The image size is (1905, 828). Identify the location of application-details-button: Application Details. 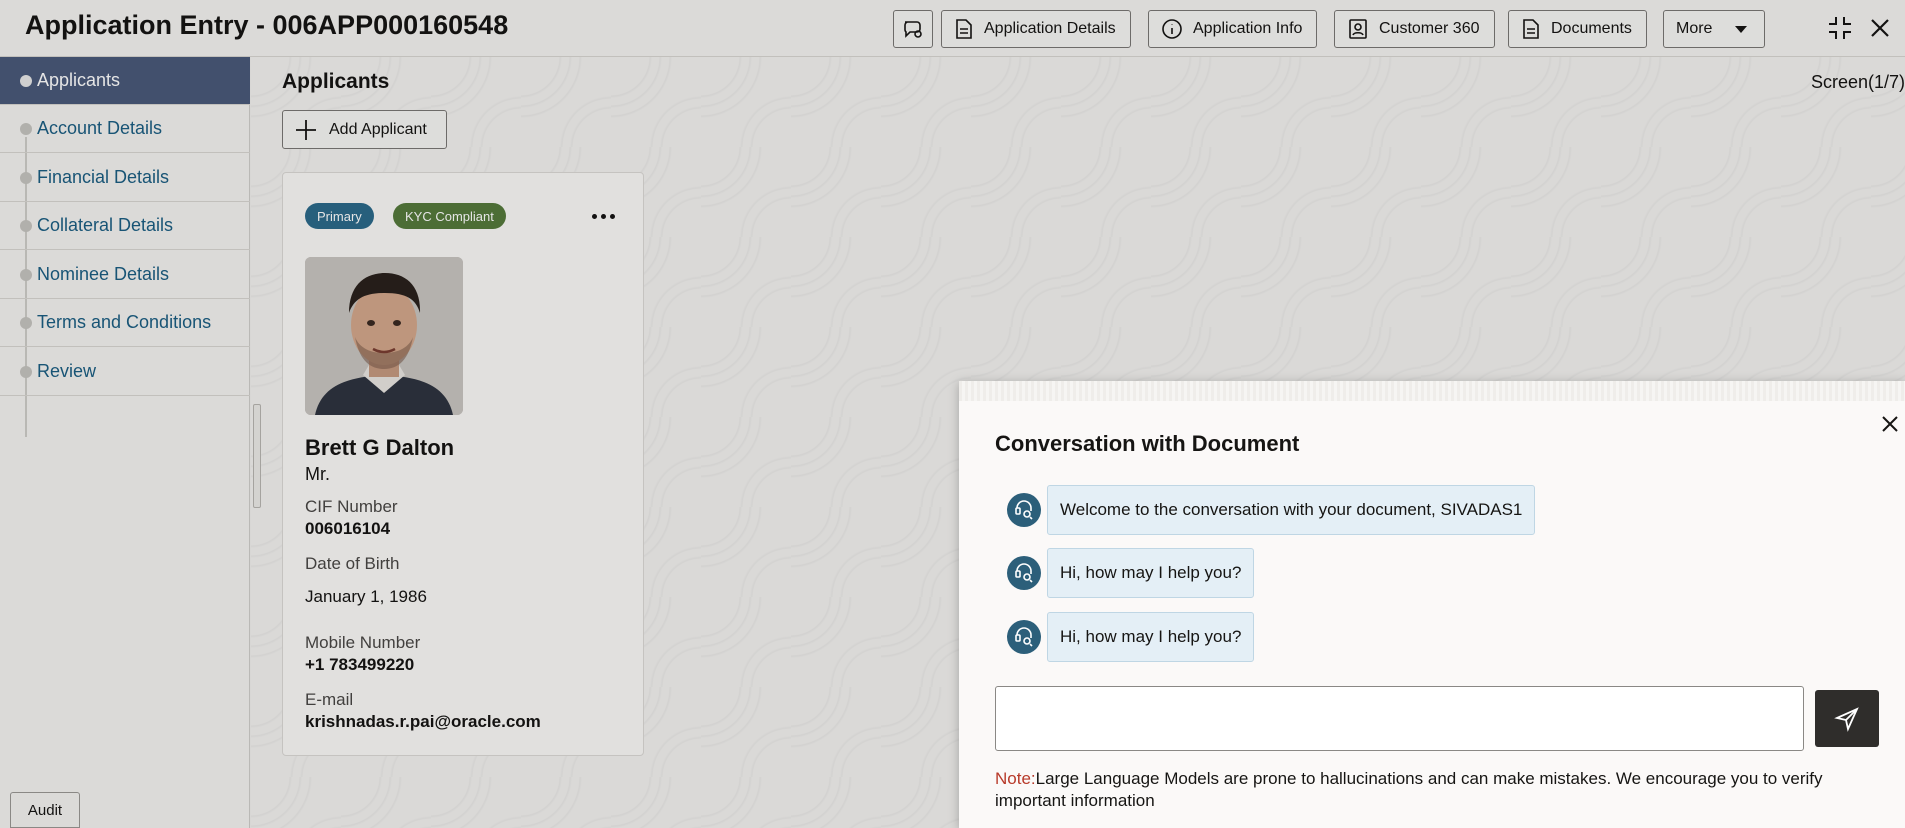
(1036, 29).